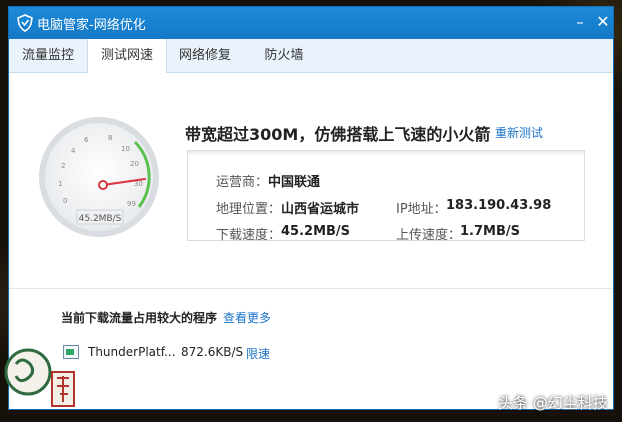  I want to click on seal-stamp, so click(39, 377).